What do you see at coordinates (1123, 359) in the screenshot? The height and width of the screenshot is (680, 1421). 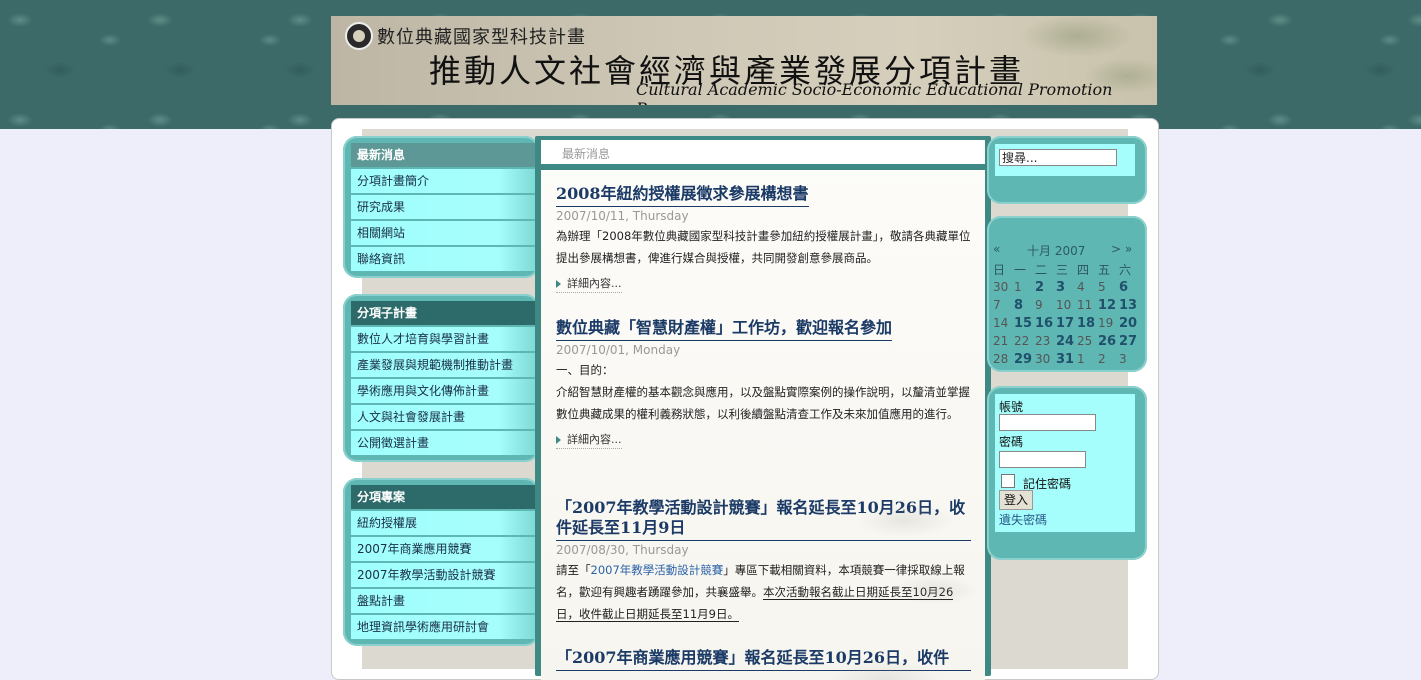 I see `calendar-day: 3` at bounding box center [1123, 359].